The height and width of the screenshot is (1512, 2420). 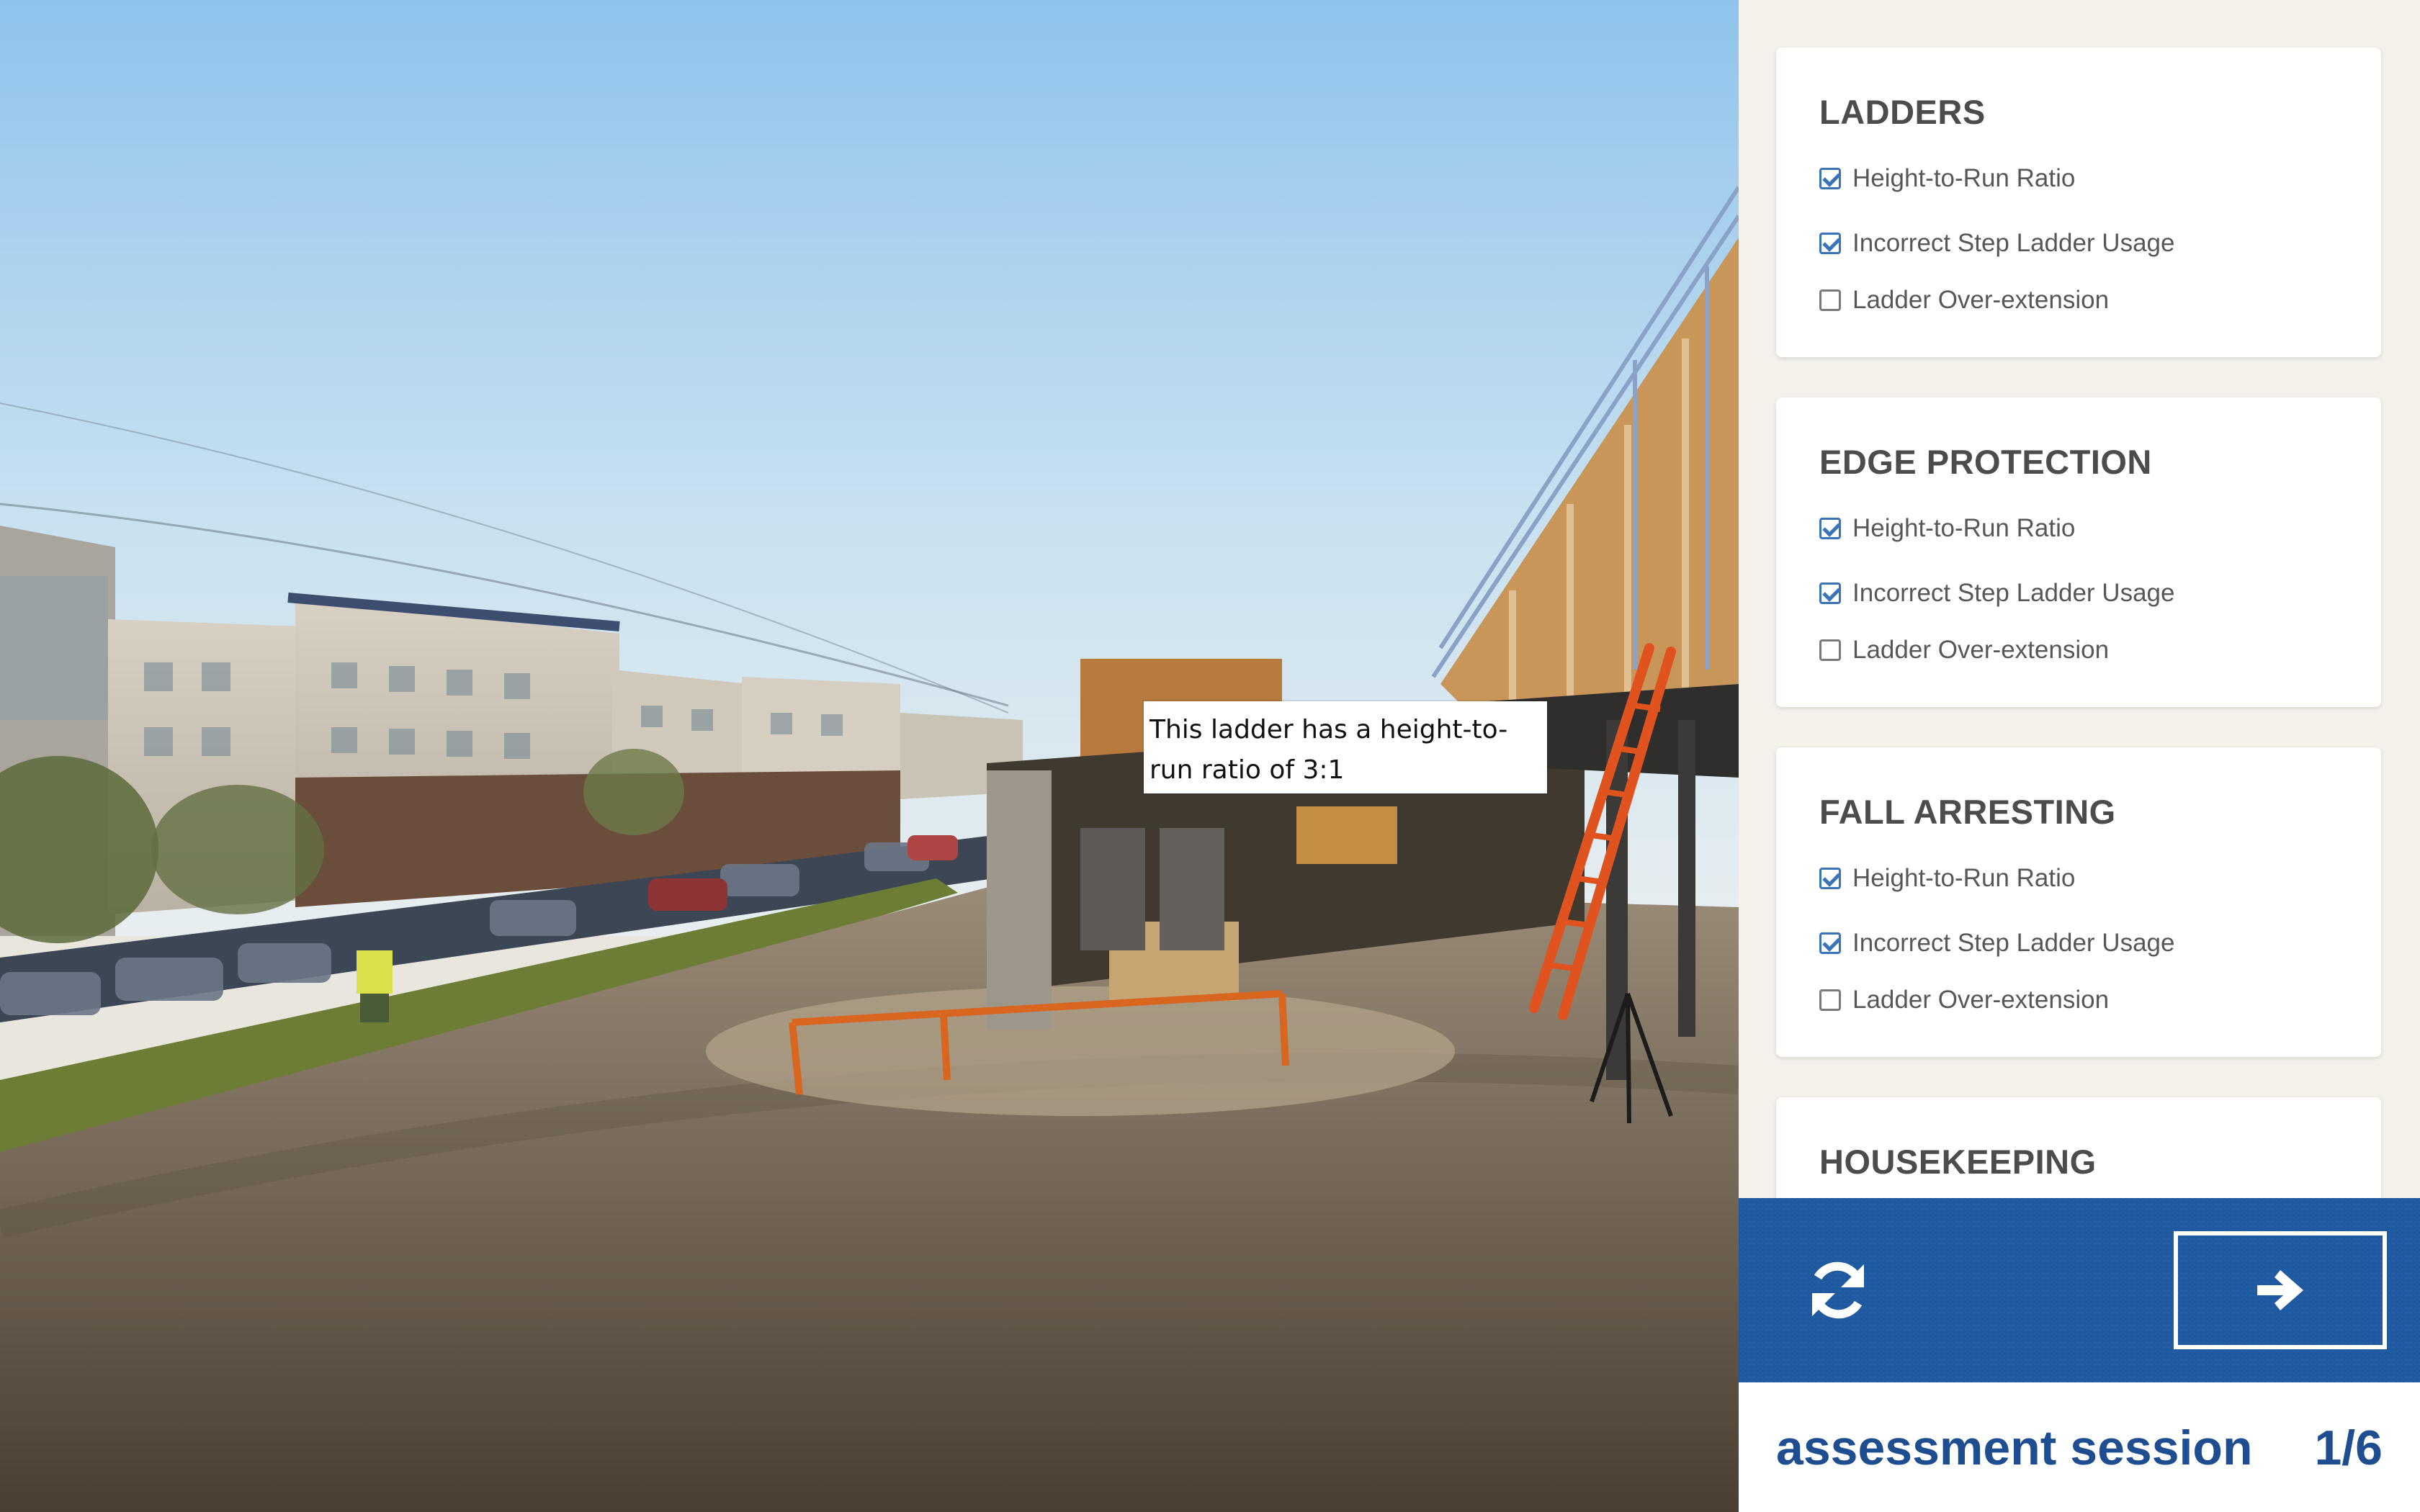 I want to click on refresh-icon, so click(x=1838, y=1290).